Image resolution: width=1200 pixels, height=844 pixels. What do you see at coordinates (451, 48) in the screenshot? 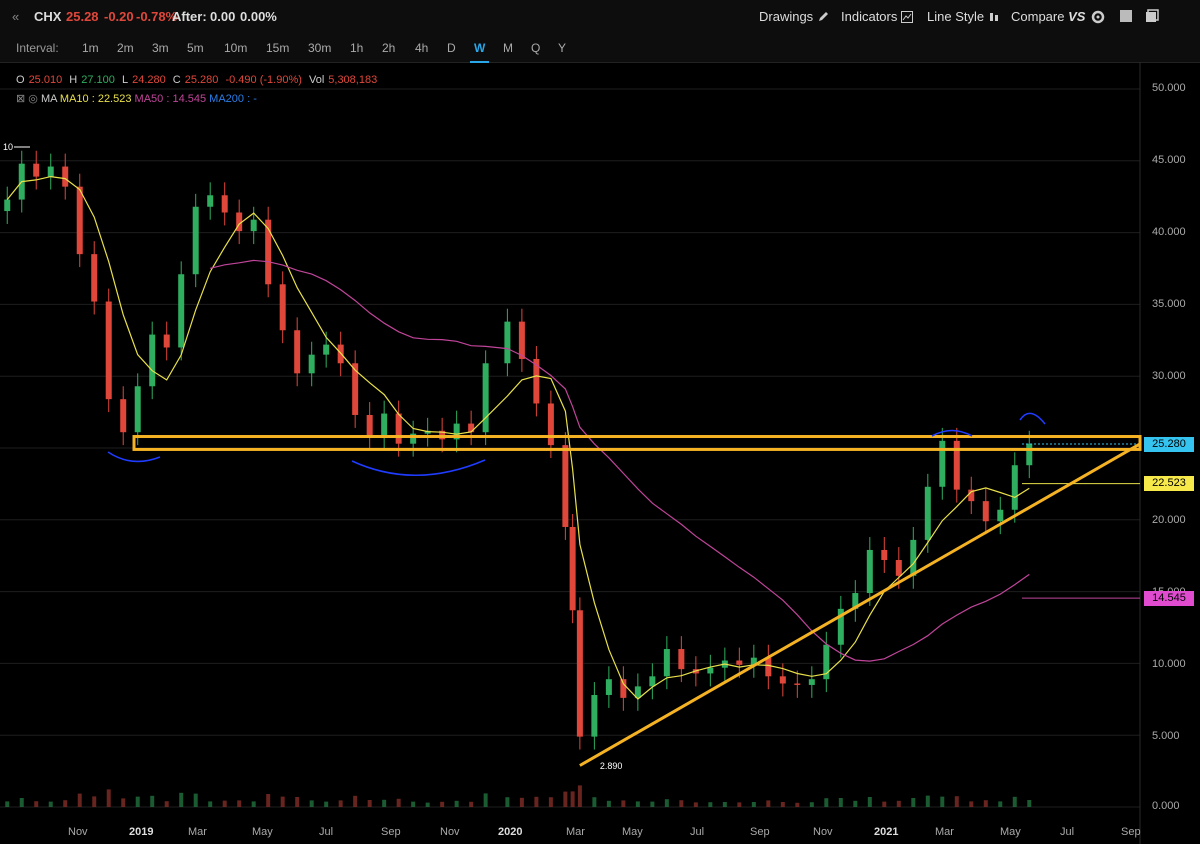
I see `interval-d: D` at bounding box center [451, 48].